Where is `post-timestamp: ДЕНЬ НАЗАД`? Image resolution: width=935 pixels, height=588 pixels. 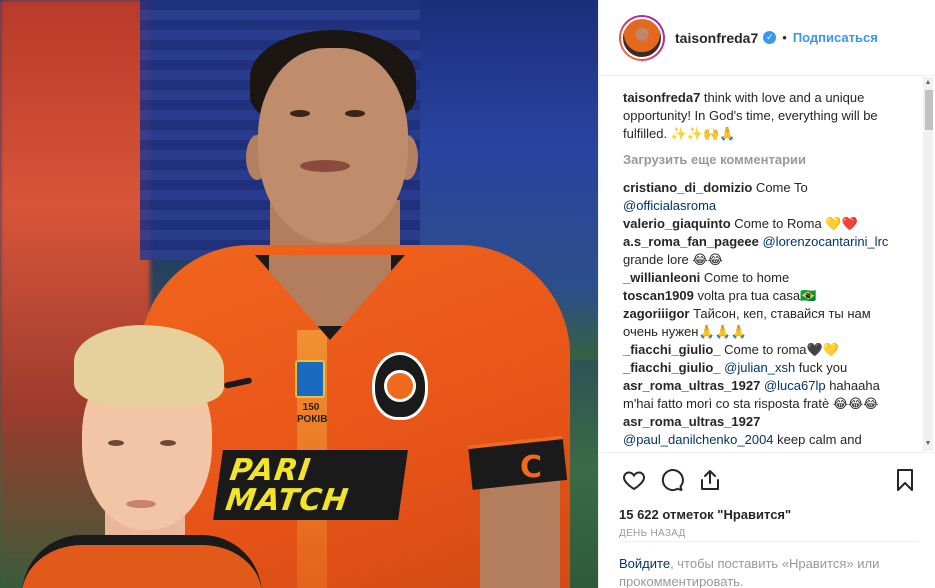 post-timestamp: ДЕНЬ НАЗАД is located at coordinates (769, 533).